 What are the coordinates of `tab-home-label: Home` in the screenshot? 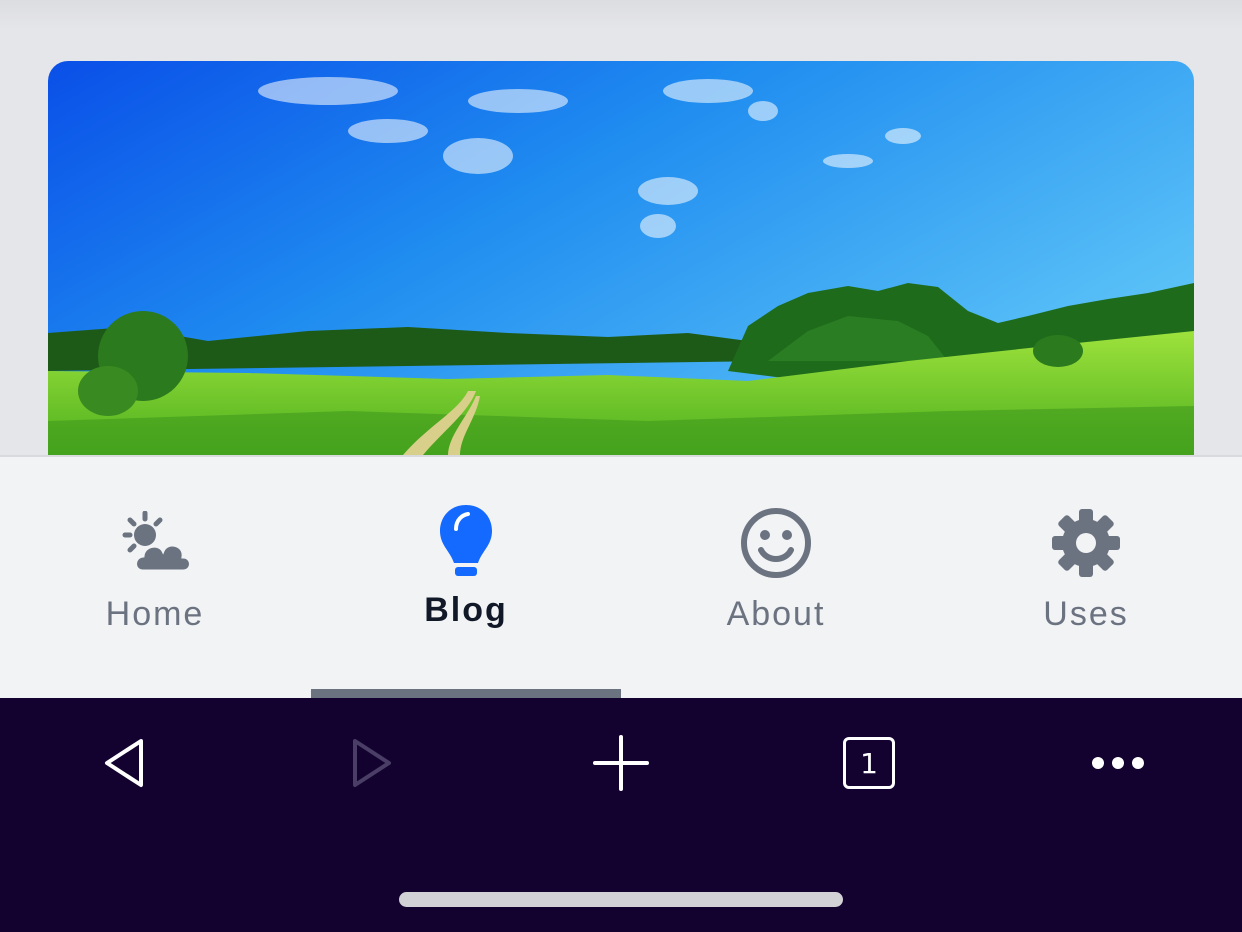 It's located at (155, 614).